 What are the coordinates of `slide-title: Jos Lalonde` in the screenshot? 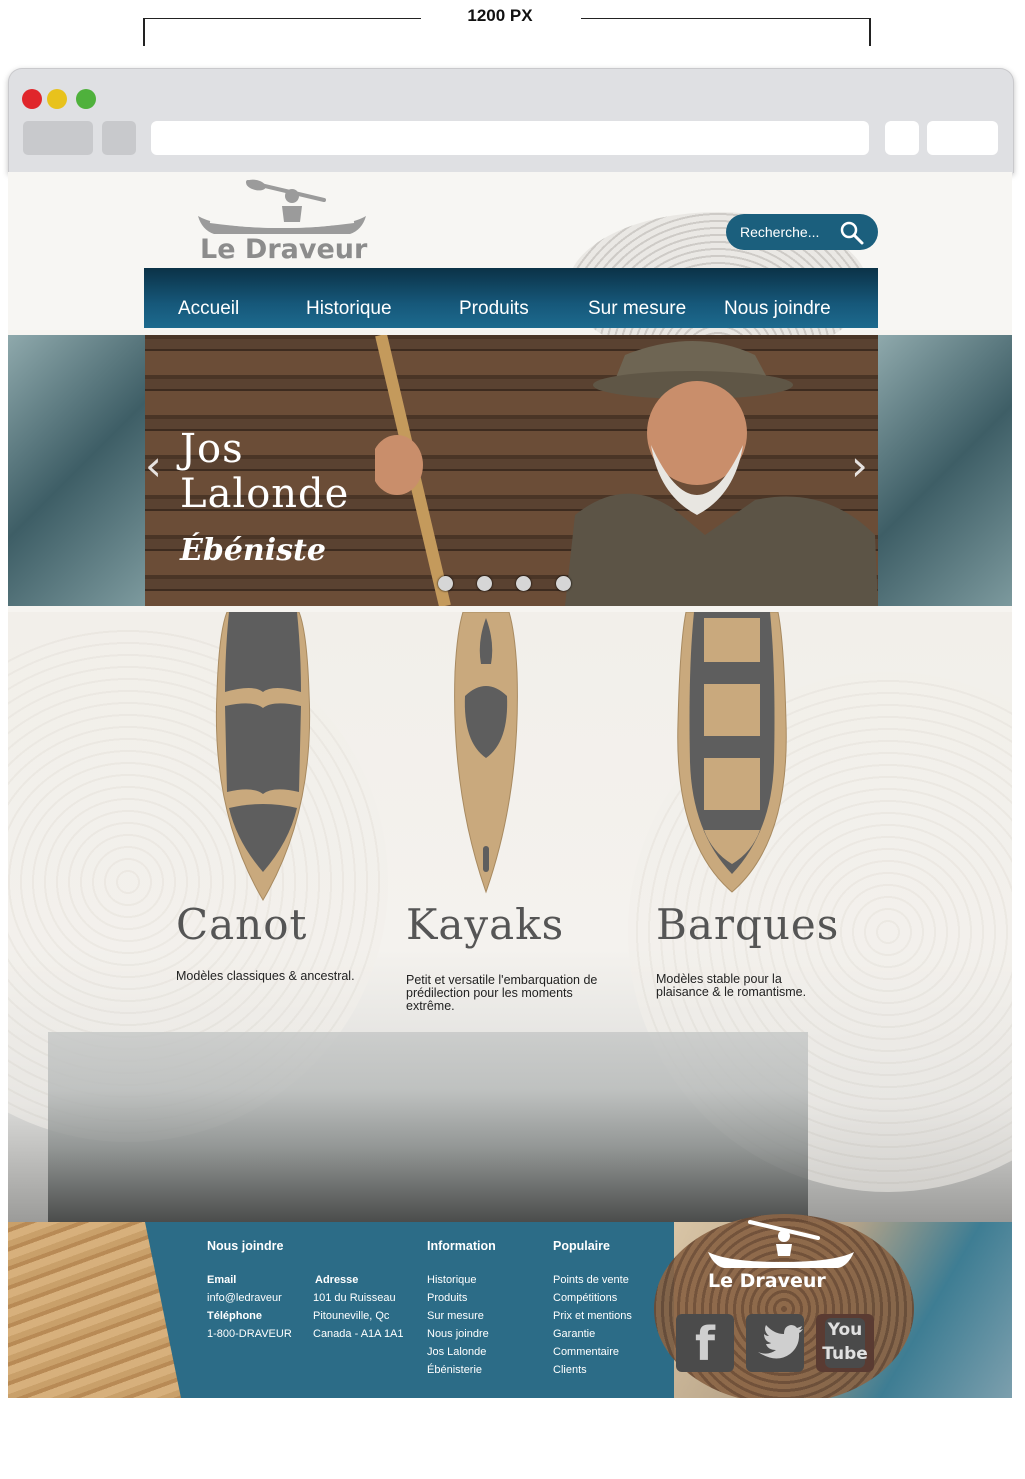 It's located at (264, 472).